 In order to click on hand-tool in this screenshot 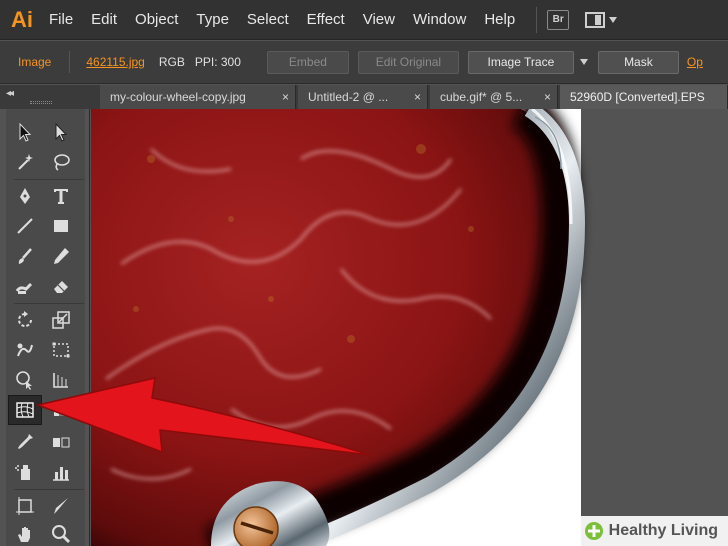, I will do `click(25, 532)`.